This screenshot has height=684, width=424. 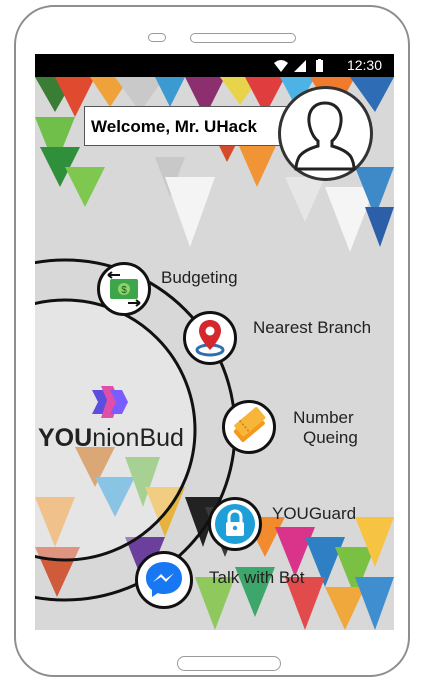 I want to click on padlock-icon, so click(x=235, y=524).